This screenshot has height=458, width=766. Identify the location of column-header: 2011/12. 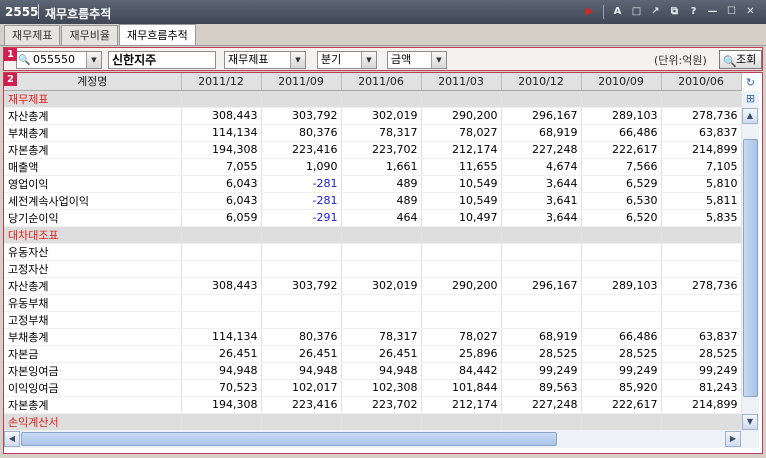
(221, 82).